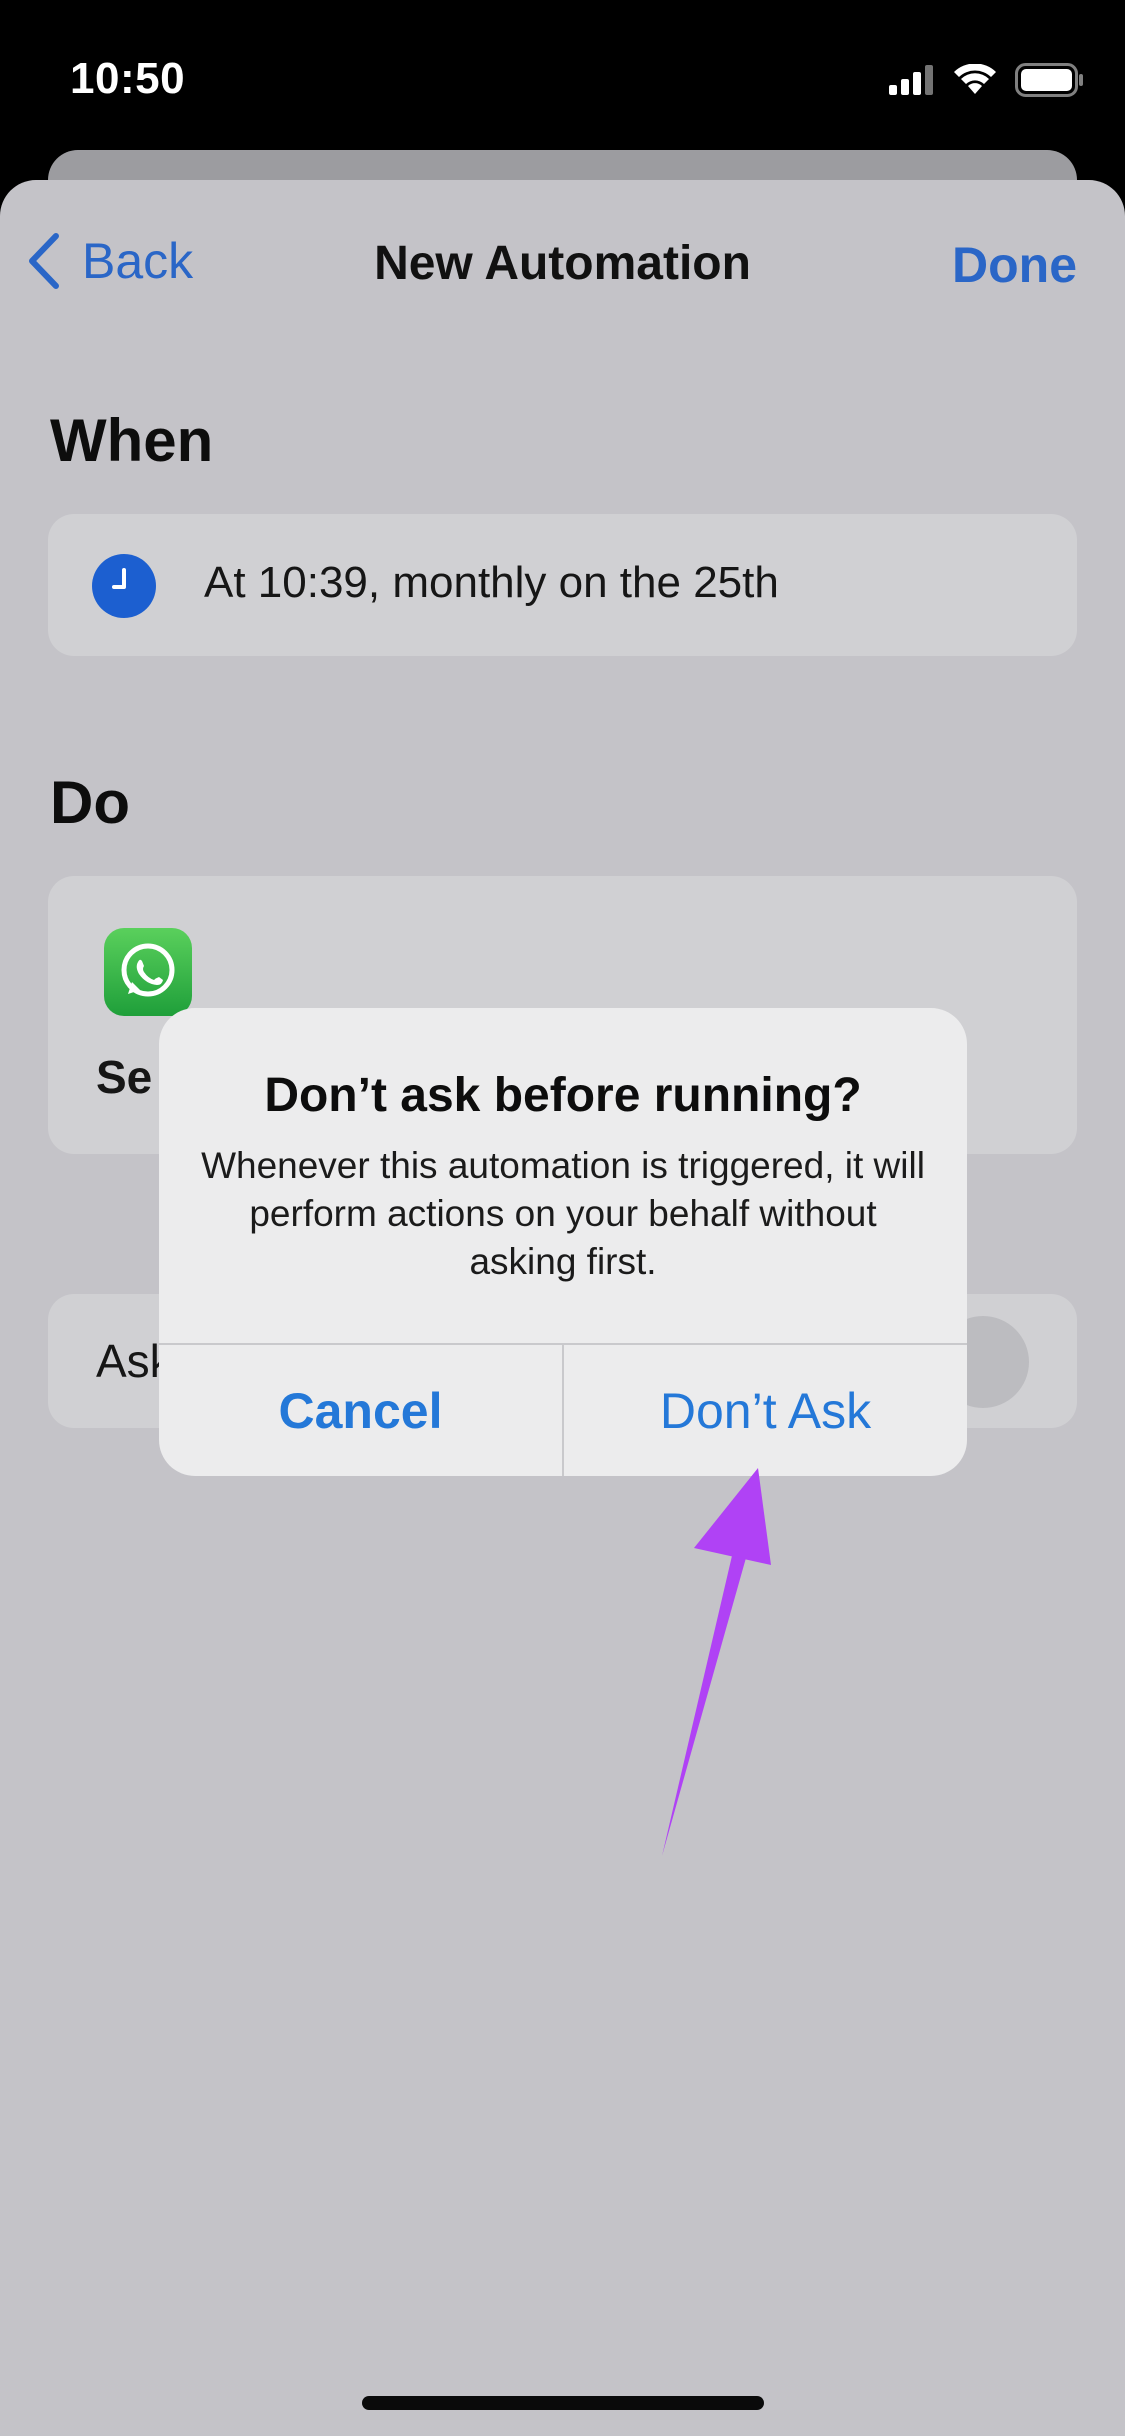 The width and height of the screenshot is (1125, 2436). I want to click on signal-icon, so click(911, 80).